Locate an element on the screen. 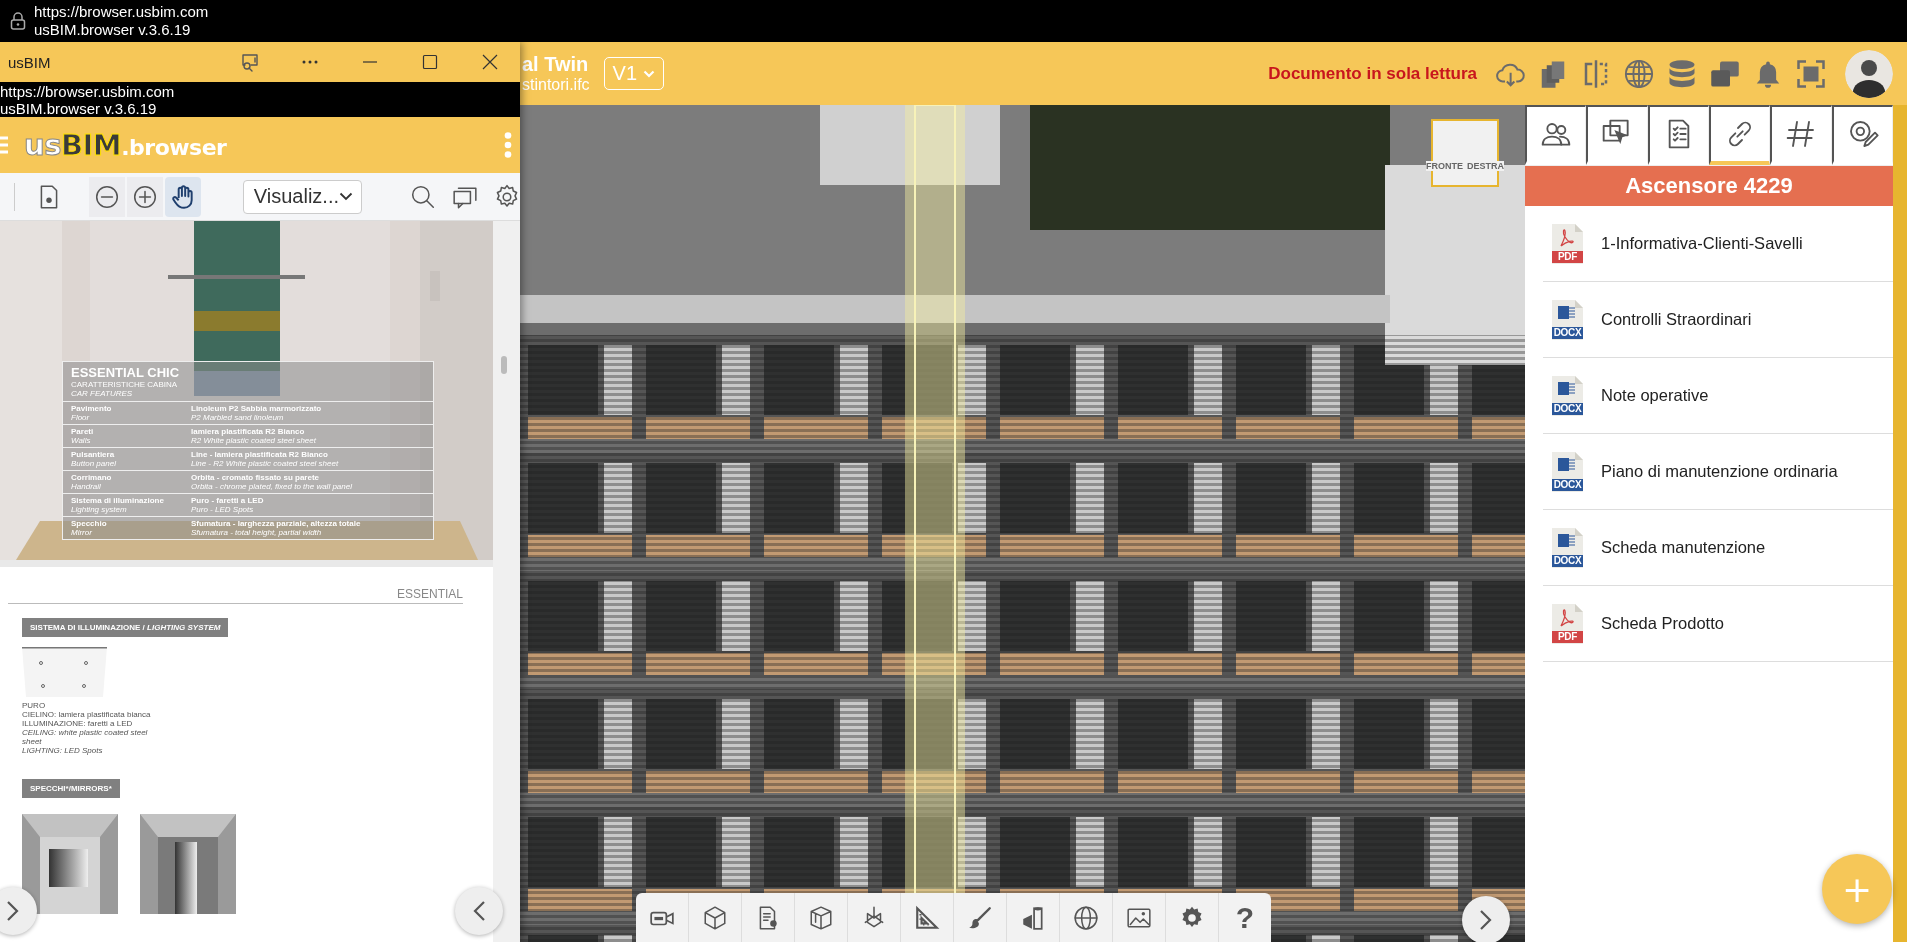 This screenshot has width=1907, height=942. avatar is located at coordinates (1869, 73).